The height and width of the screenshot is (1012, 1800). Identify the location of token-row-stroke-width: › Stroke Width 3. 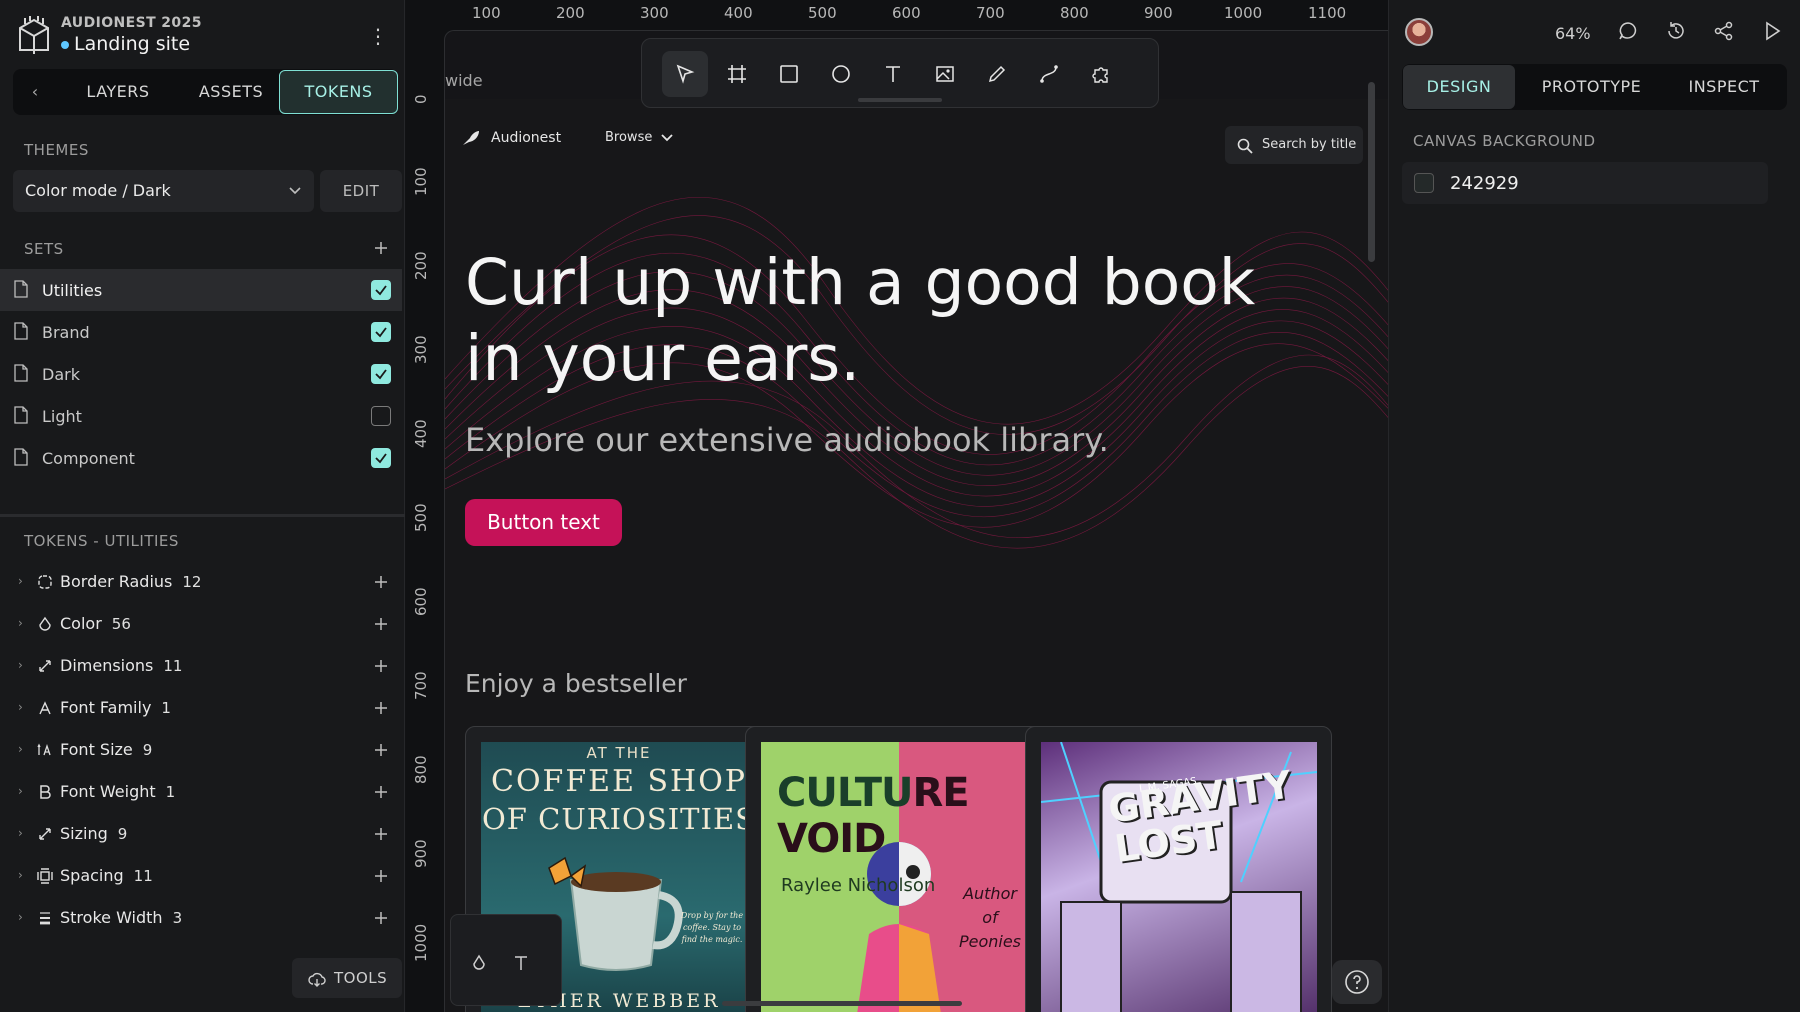
(201, 918).